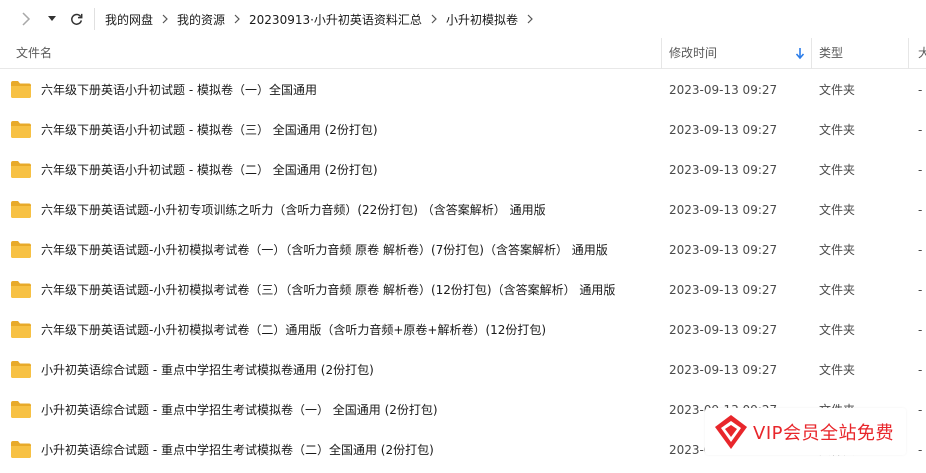 The width and height of the screenshot is (926, 473). I want to click on column-header-row: 文件名 修改时间 类型 大, so click(463, 53).